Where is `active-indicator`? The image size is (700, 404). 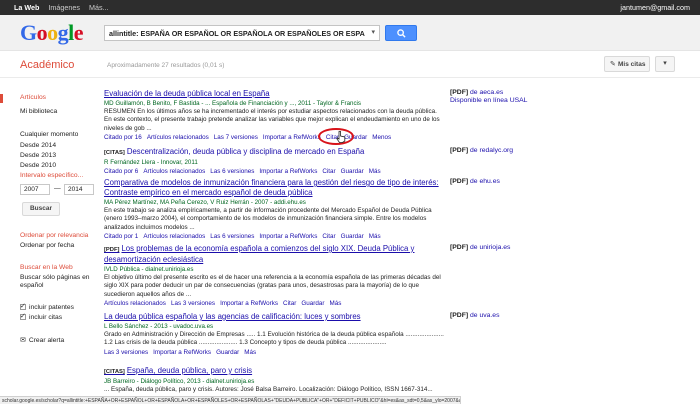
active-indicator is located at coordinates (1, 98).